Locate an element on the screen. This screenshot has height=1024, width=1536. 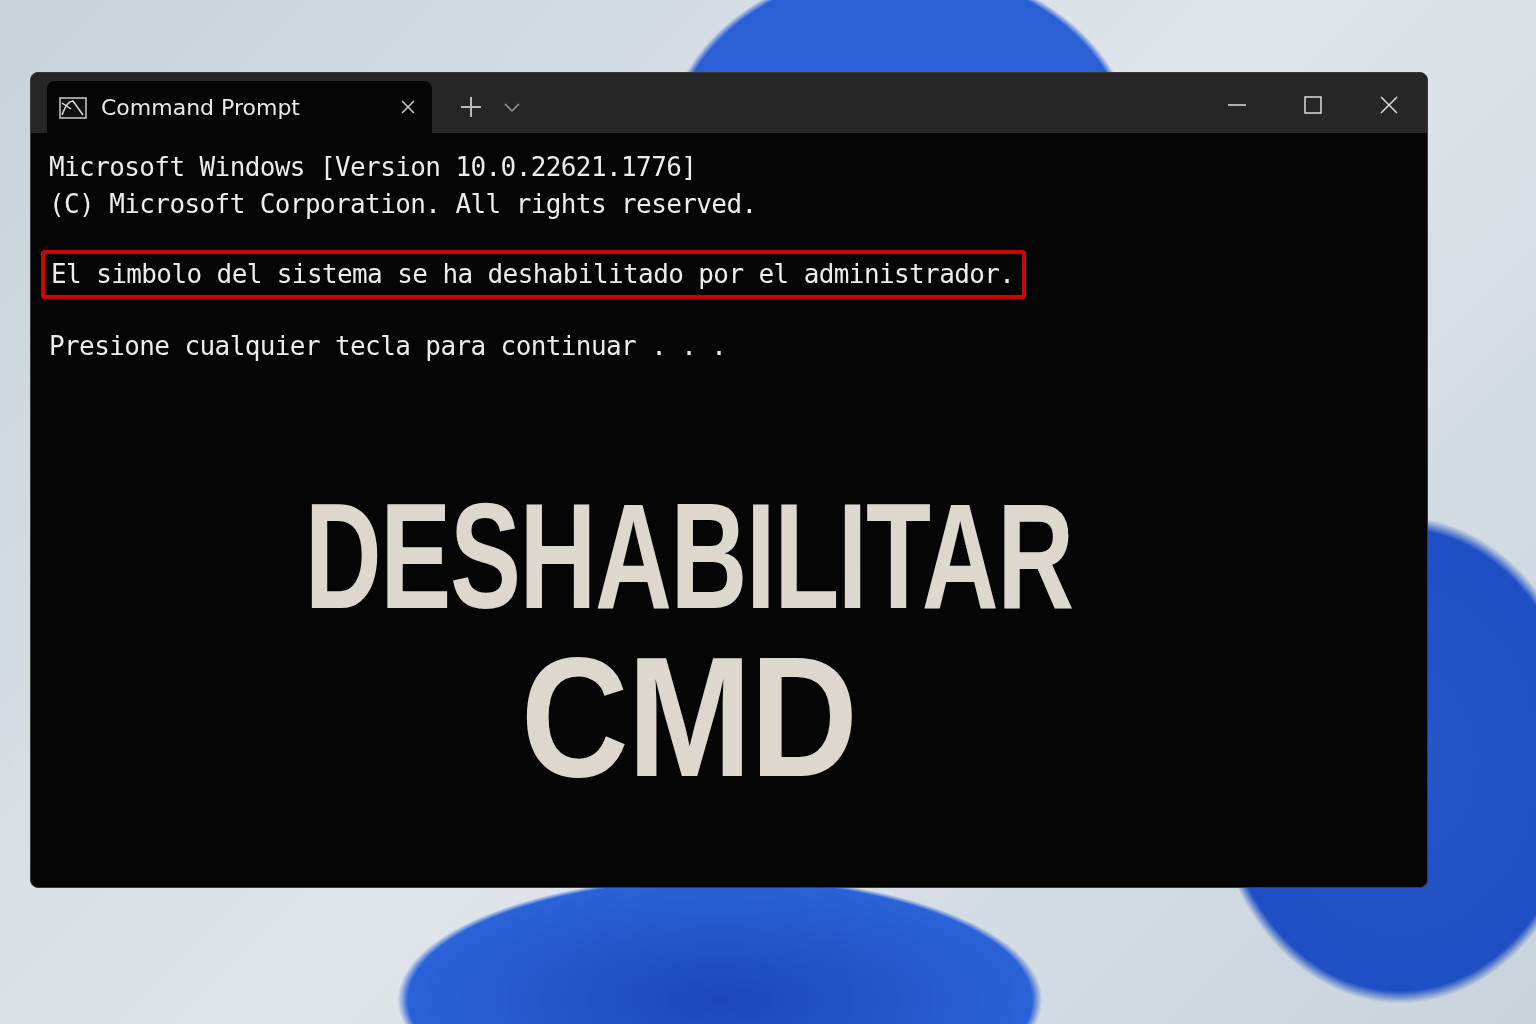
close-tab-icon is located at coordinates (408, 107).